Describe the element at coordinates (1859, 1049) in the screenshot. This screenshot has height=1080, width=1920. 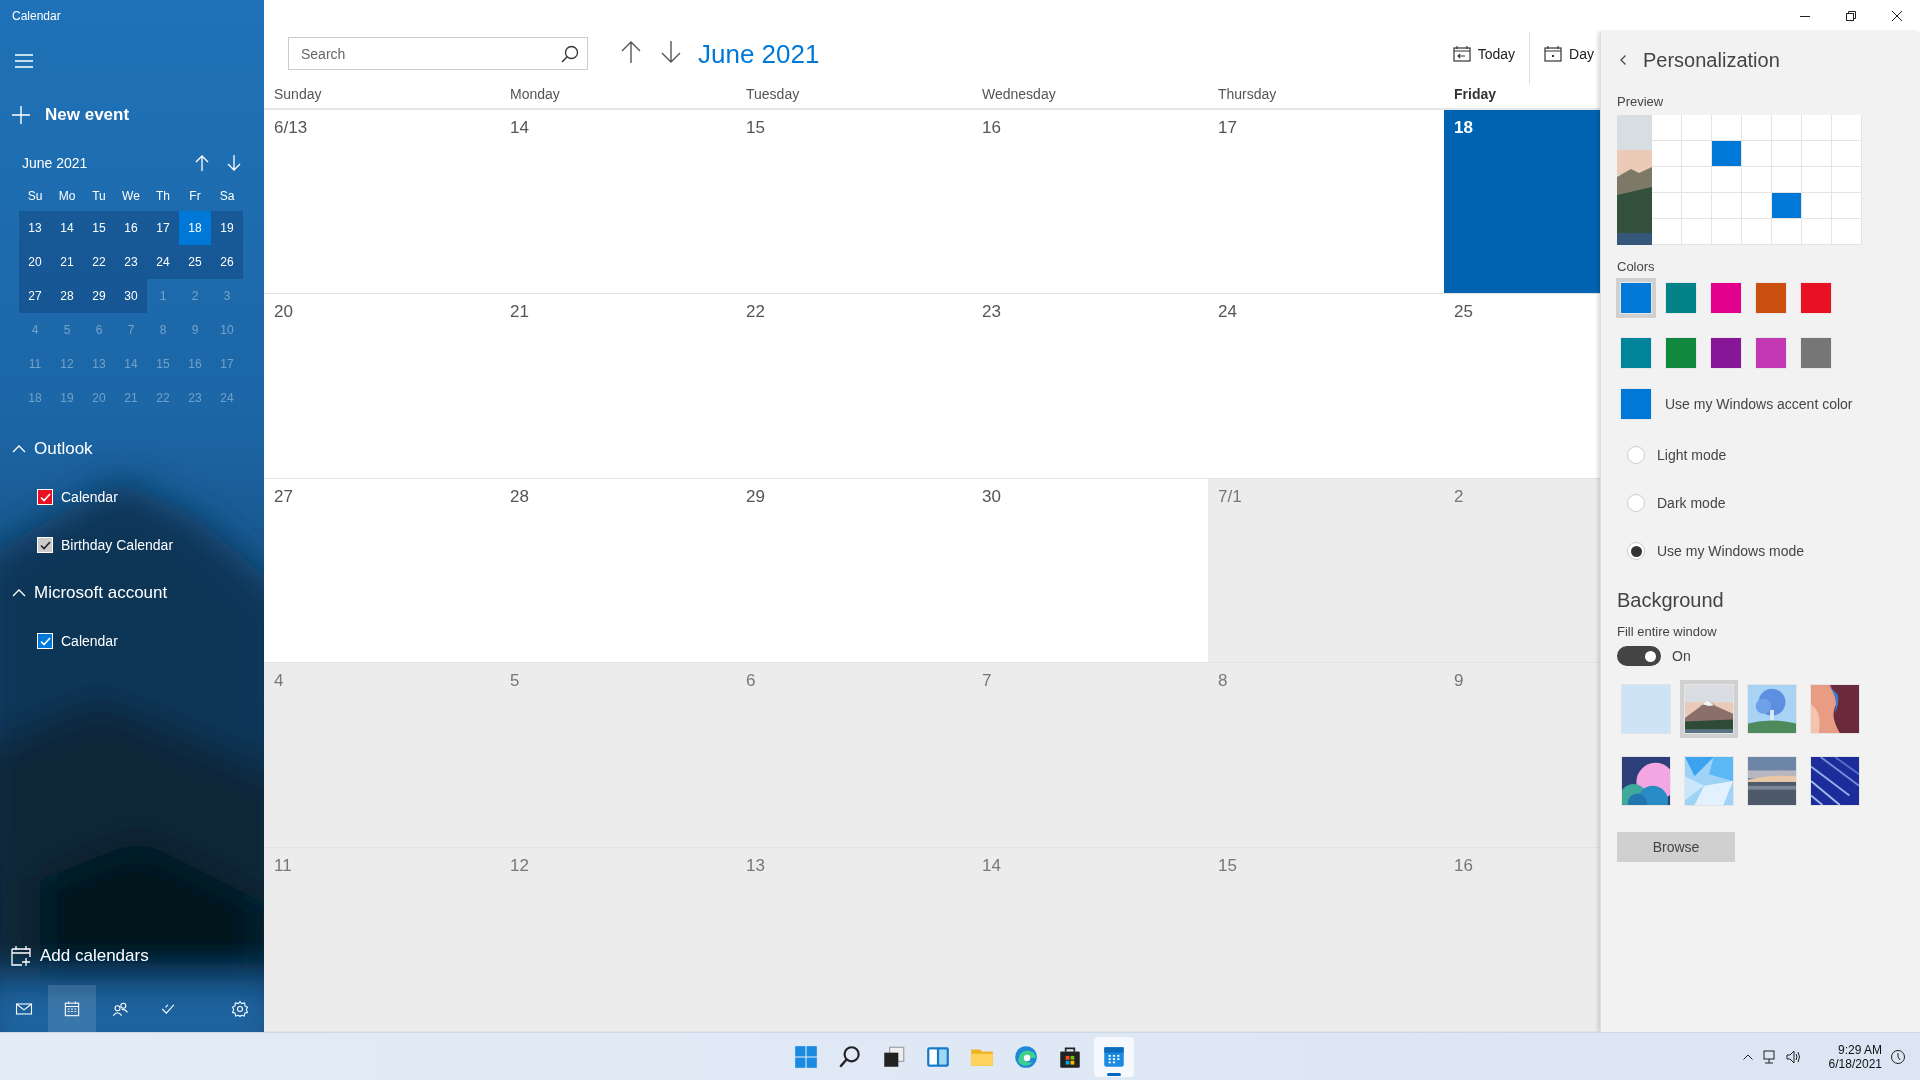
I see `clock-time: 9:29 AM` at that location.